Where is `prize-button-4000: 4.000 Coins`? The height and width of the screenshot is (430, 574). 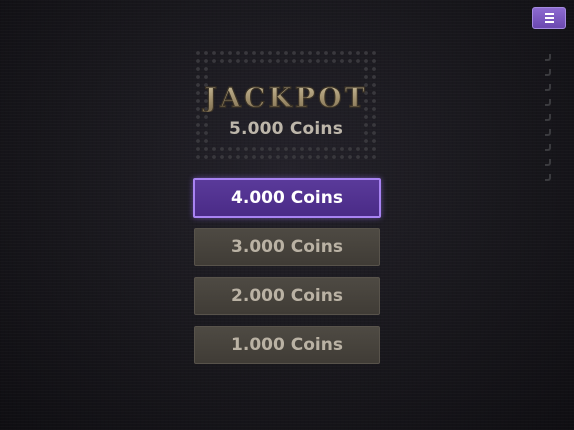 prize-button-4000: 4.000 Coins is located at coordinates (287, 198).